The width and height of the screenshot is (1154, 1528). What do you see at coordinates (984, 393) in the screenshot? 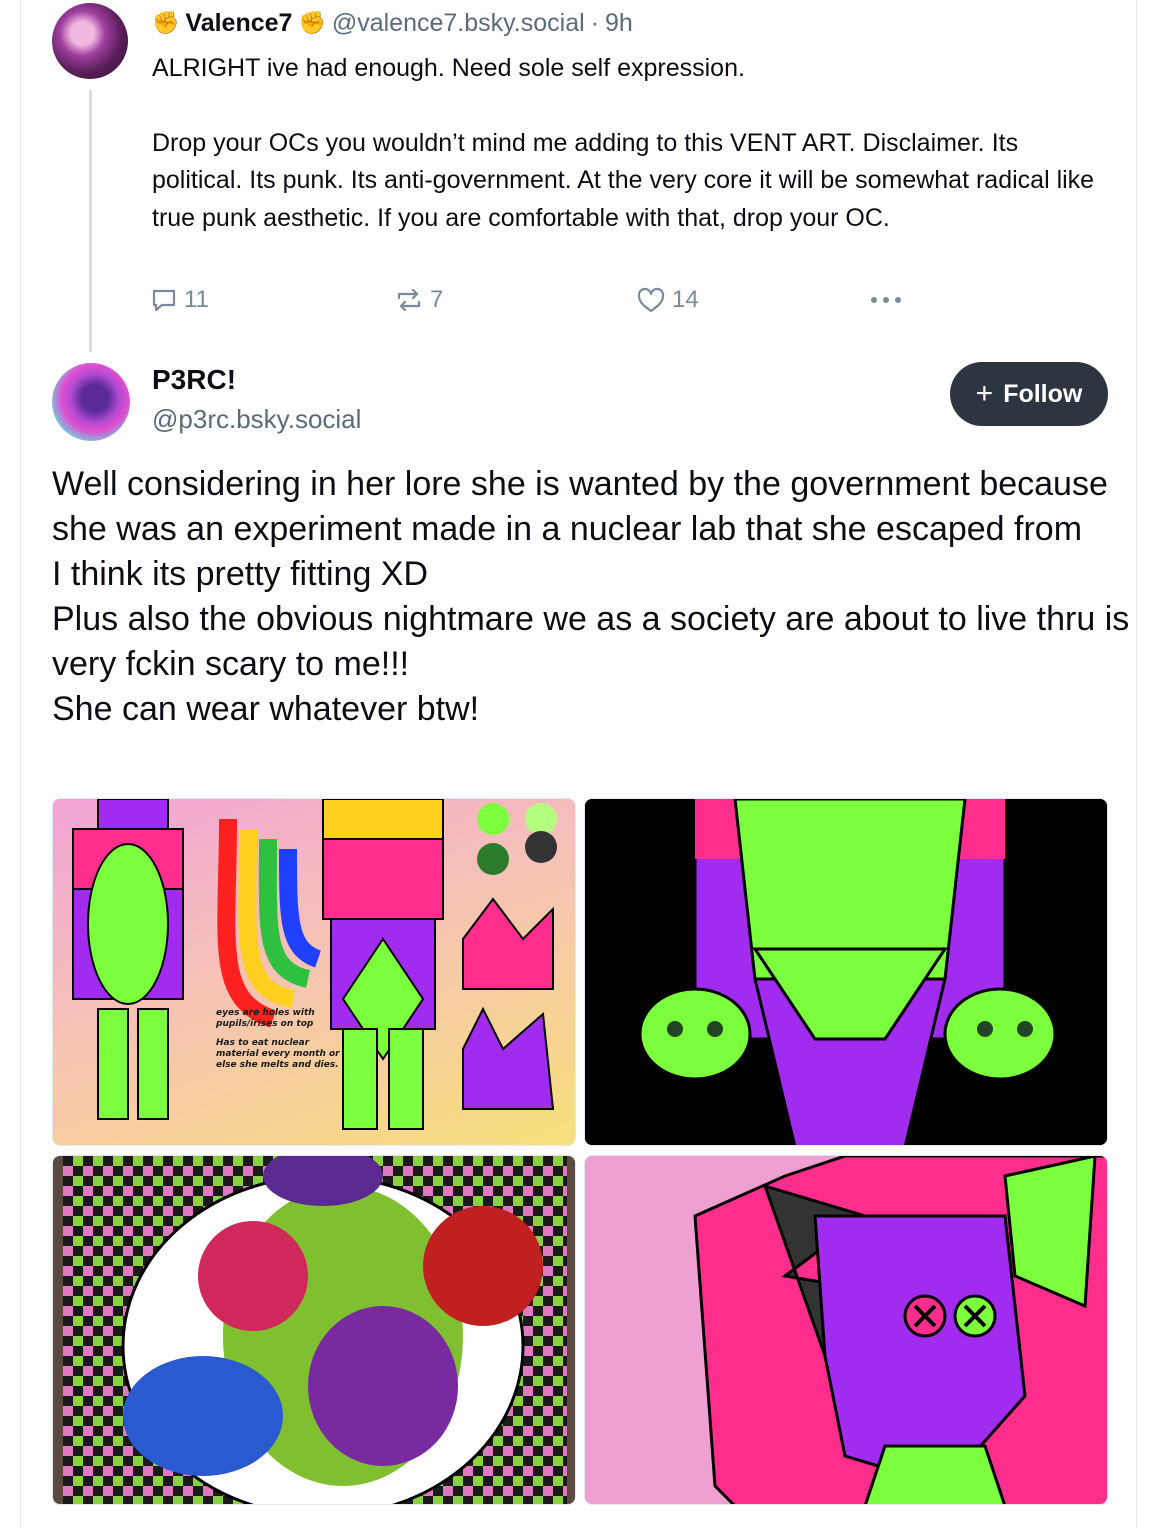
I see `plus-icon: +` at bounding box center [984, 393].